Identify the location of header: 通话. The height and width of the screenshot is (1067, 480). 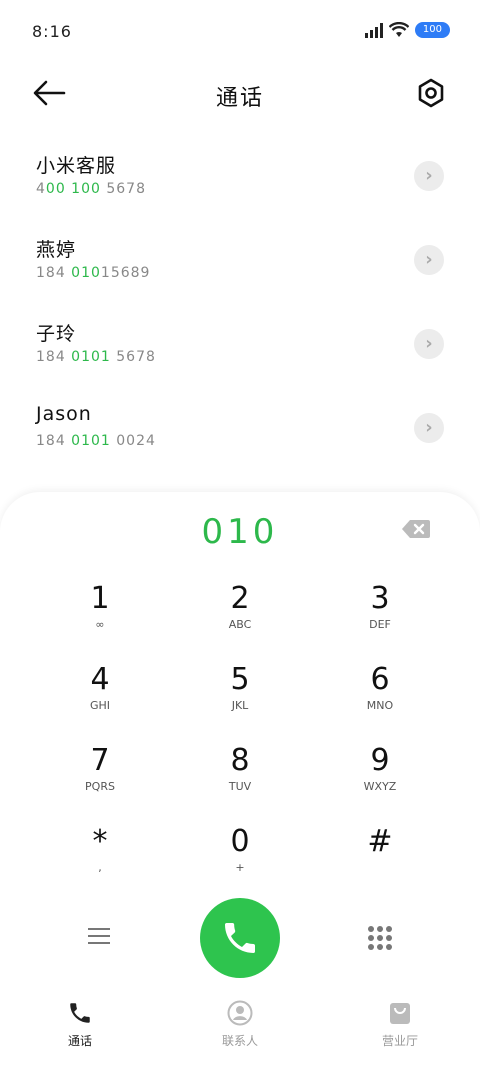
(240, 95).